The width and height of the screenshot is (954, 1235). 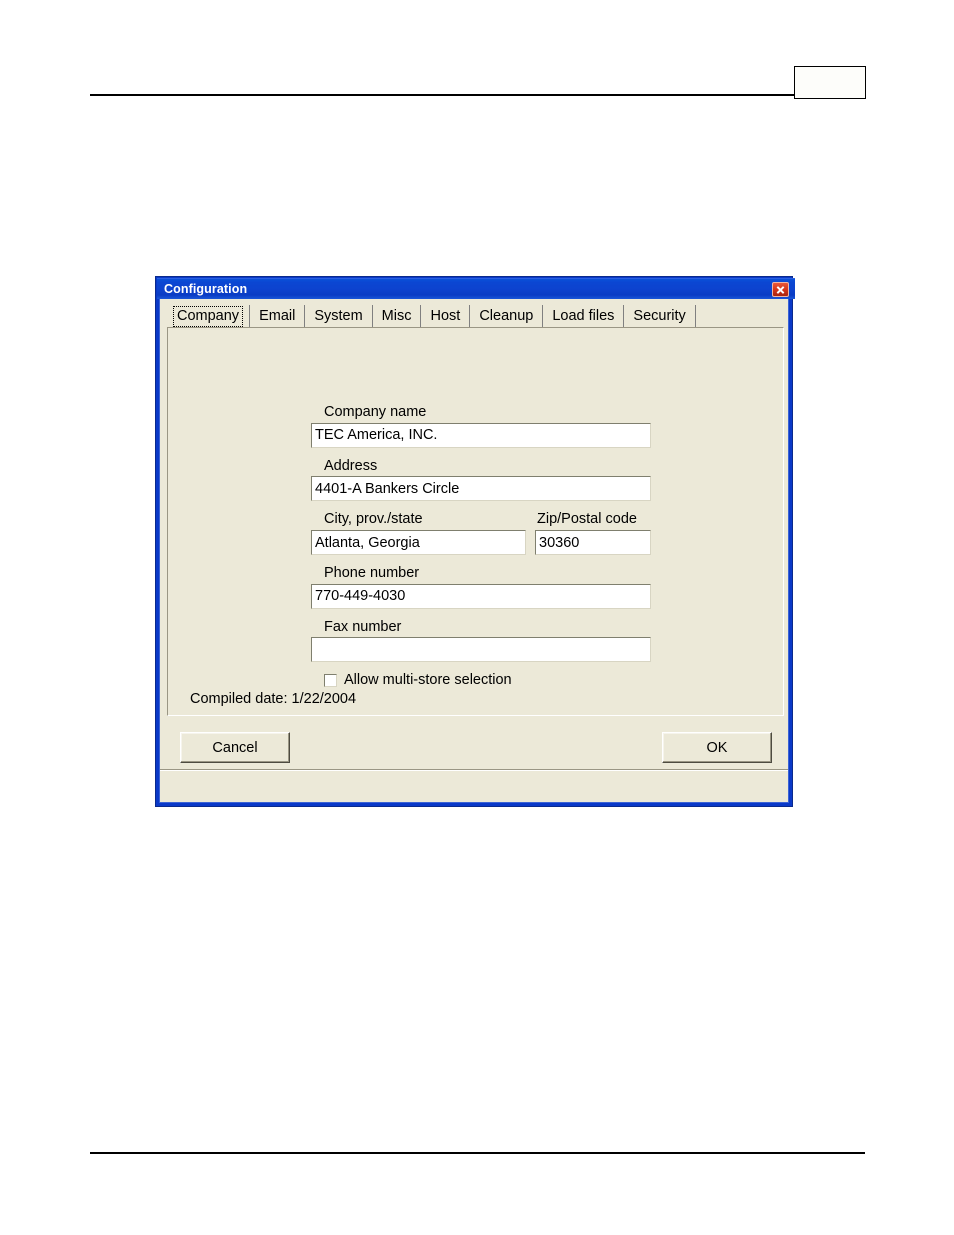 I want to click on tab-misc: Misc, so click(x=397, y=316).